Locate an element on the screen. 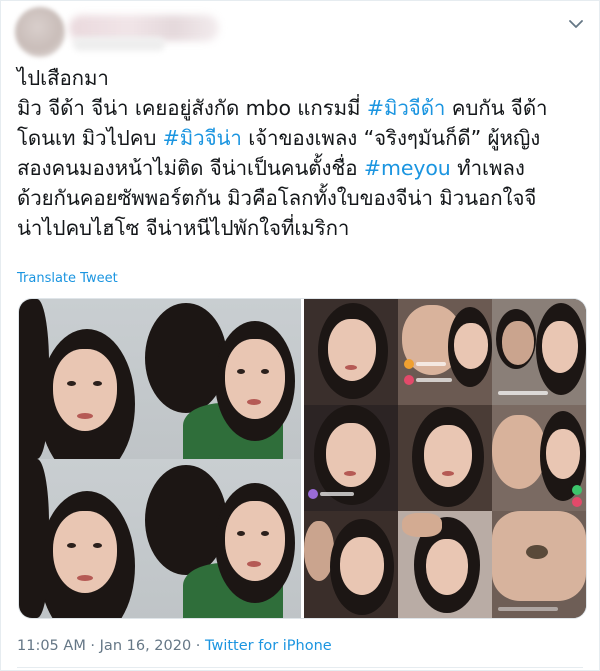  tweet-text-segment: เจ้าของเพลง “จริงๆมันก็ดี” ผู้หญิง is located at coordinates (391, 138).